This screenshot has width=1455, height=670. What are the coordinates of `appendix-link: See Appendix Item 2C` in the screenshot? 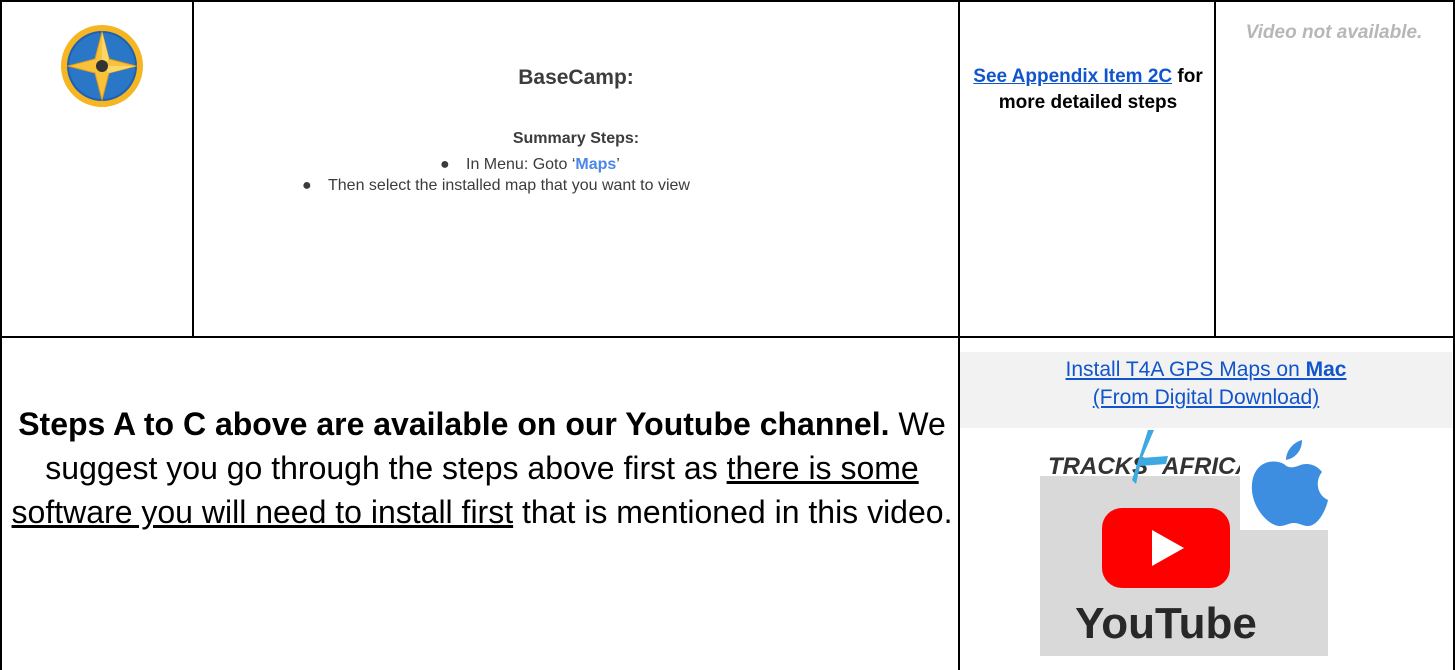 It's located at (1072, 76).